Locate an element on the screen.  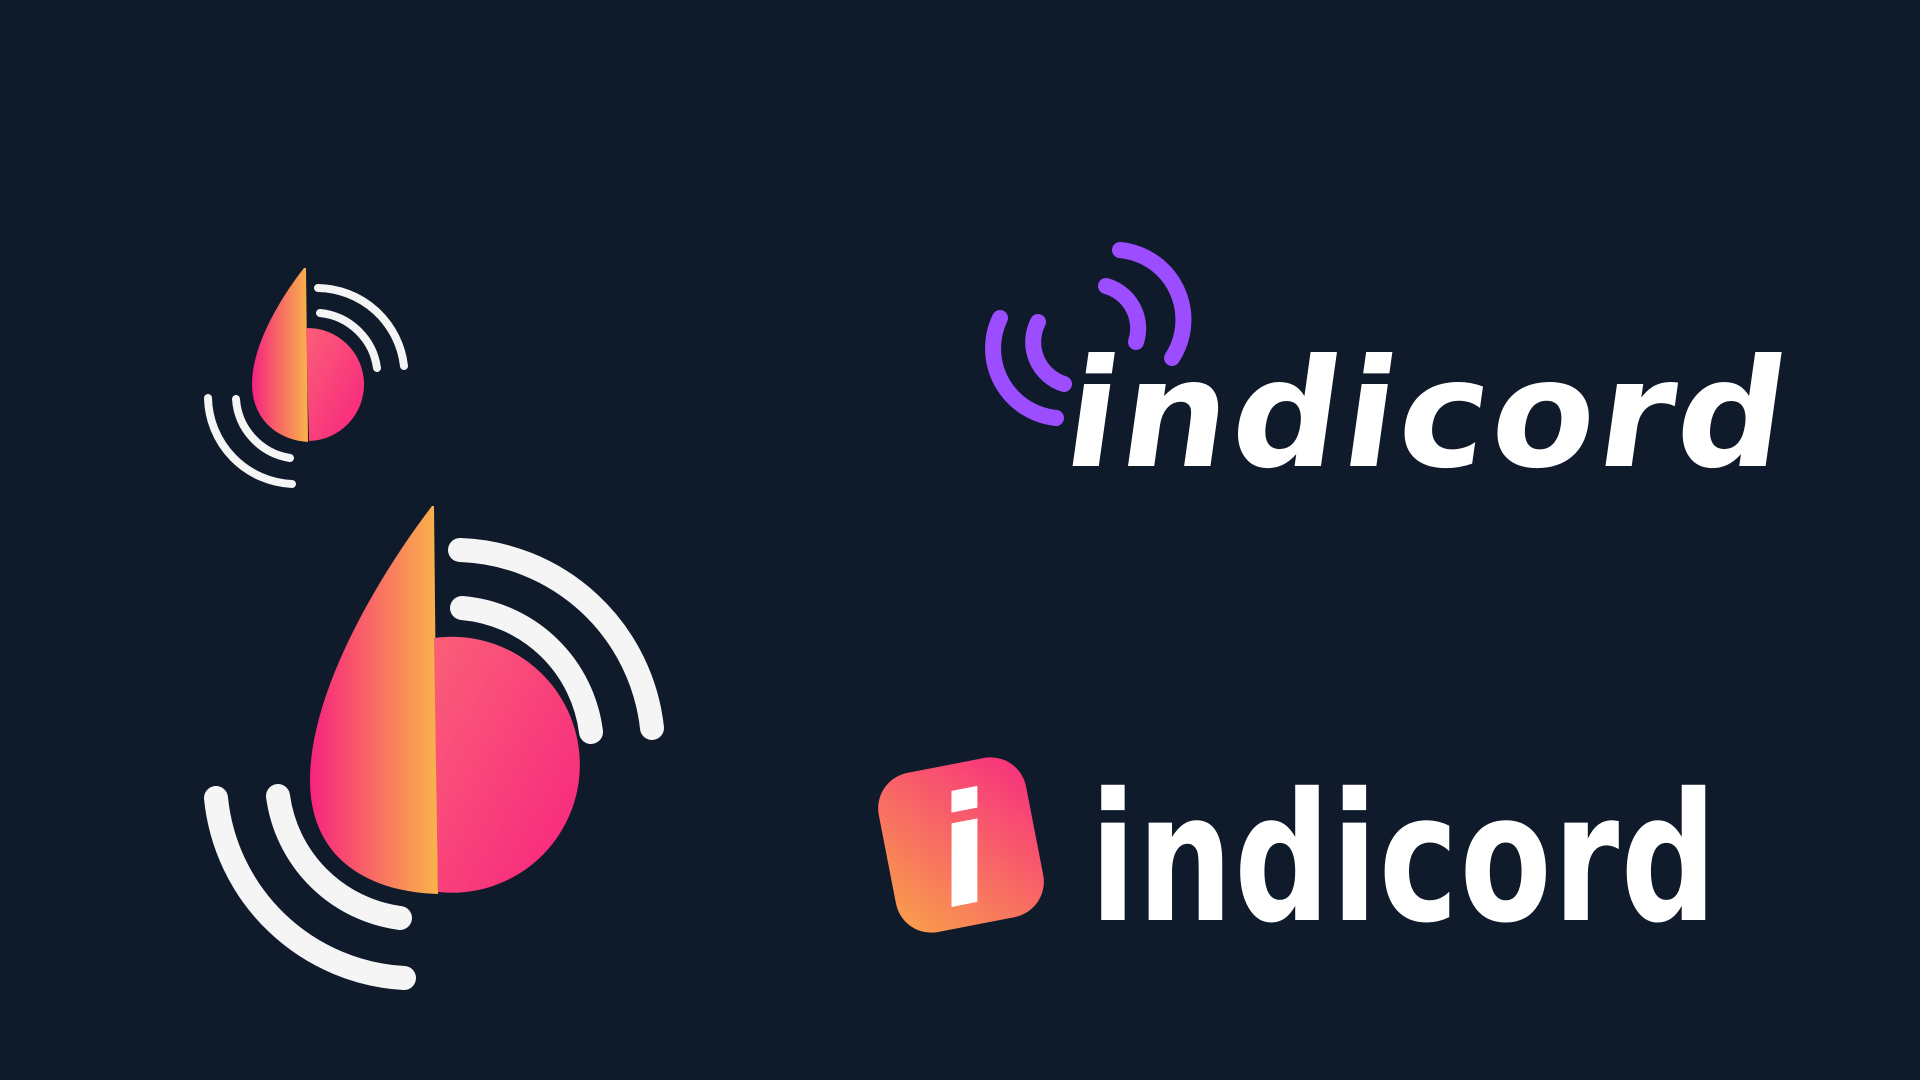
small-drop-signal-logo is located at coordinates (306, 378).